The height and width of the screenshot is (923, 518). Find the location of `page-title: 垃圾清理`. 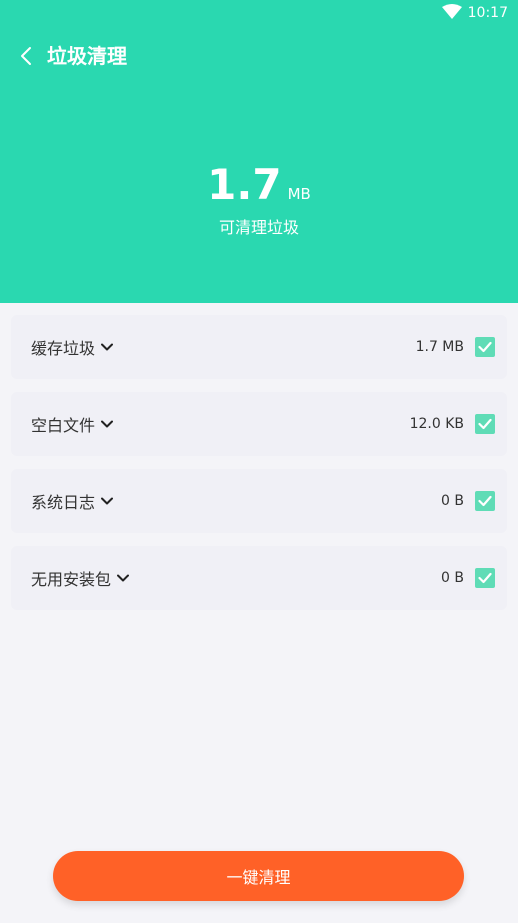

page-title: 垃圾清理 is located at coordinates (87, 56).